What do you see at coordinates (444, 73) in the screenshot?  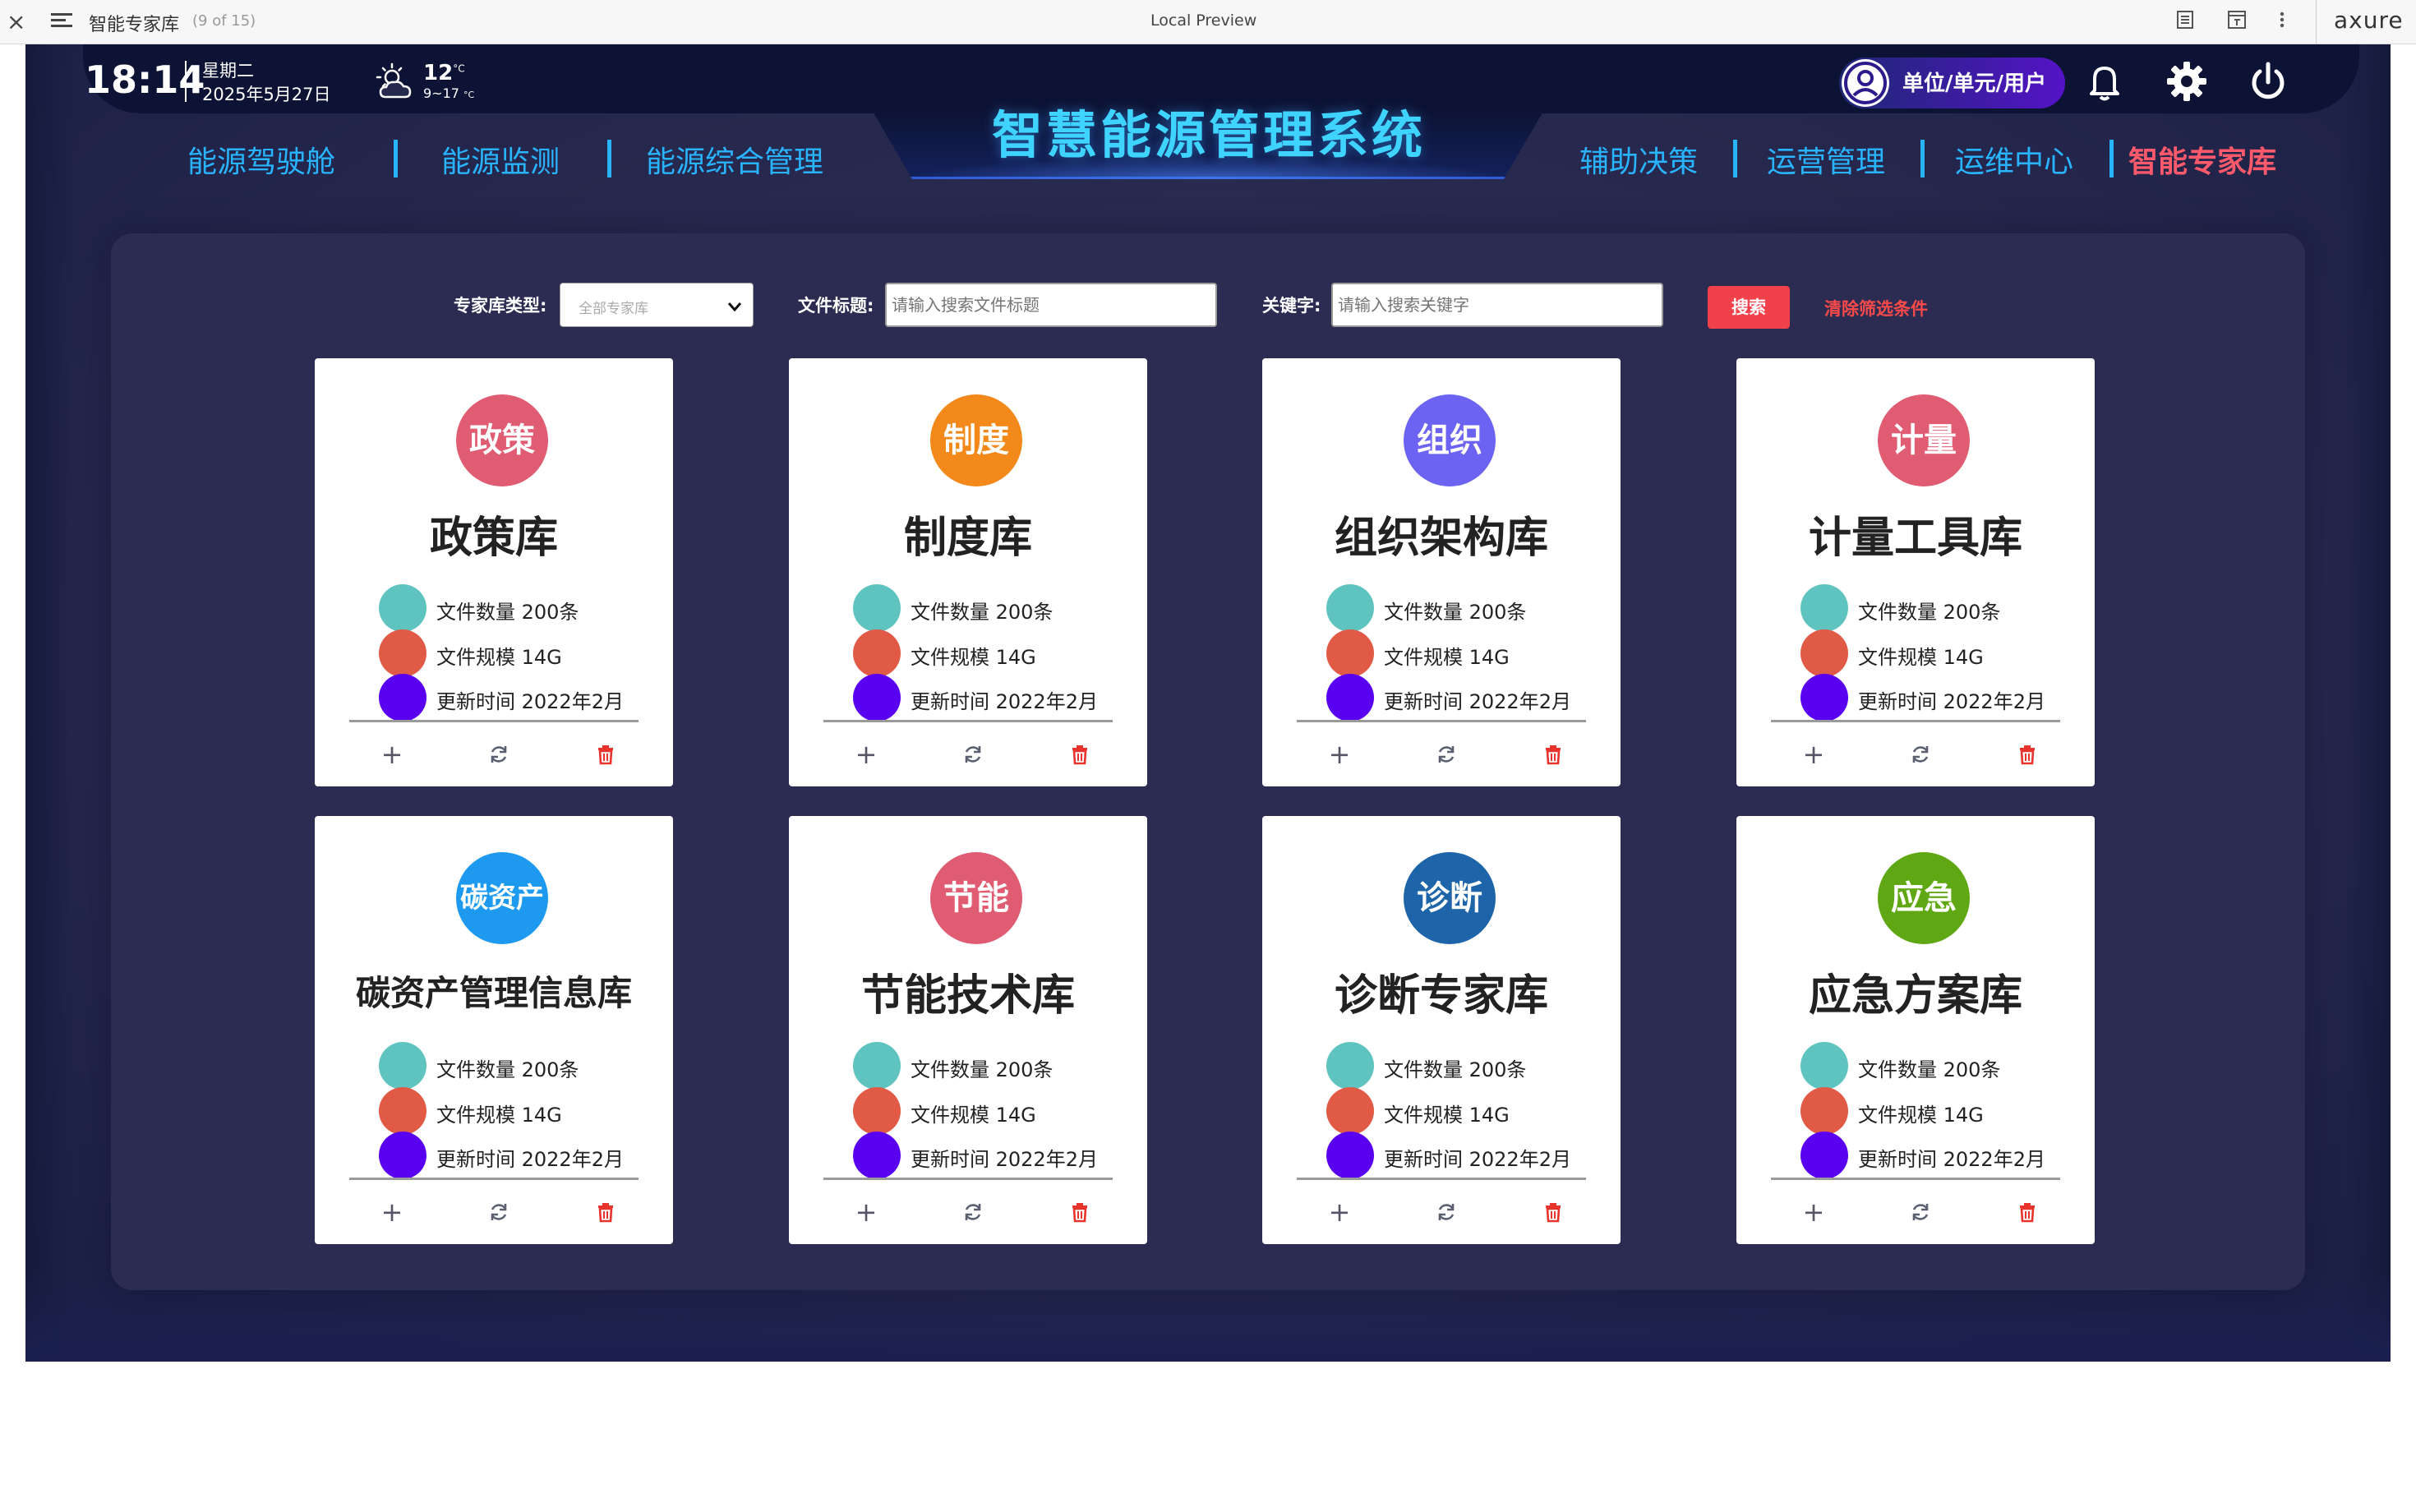 I see `temperature: 12°C` at bounding box center [444, 73].